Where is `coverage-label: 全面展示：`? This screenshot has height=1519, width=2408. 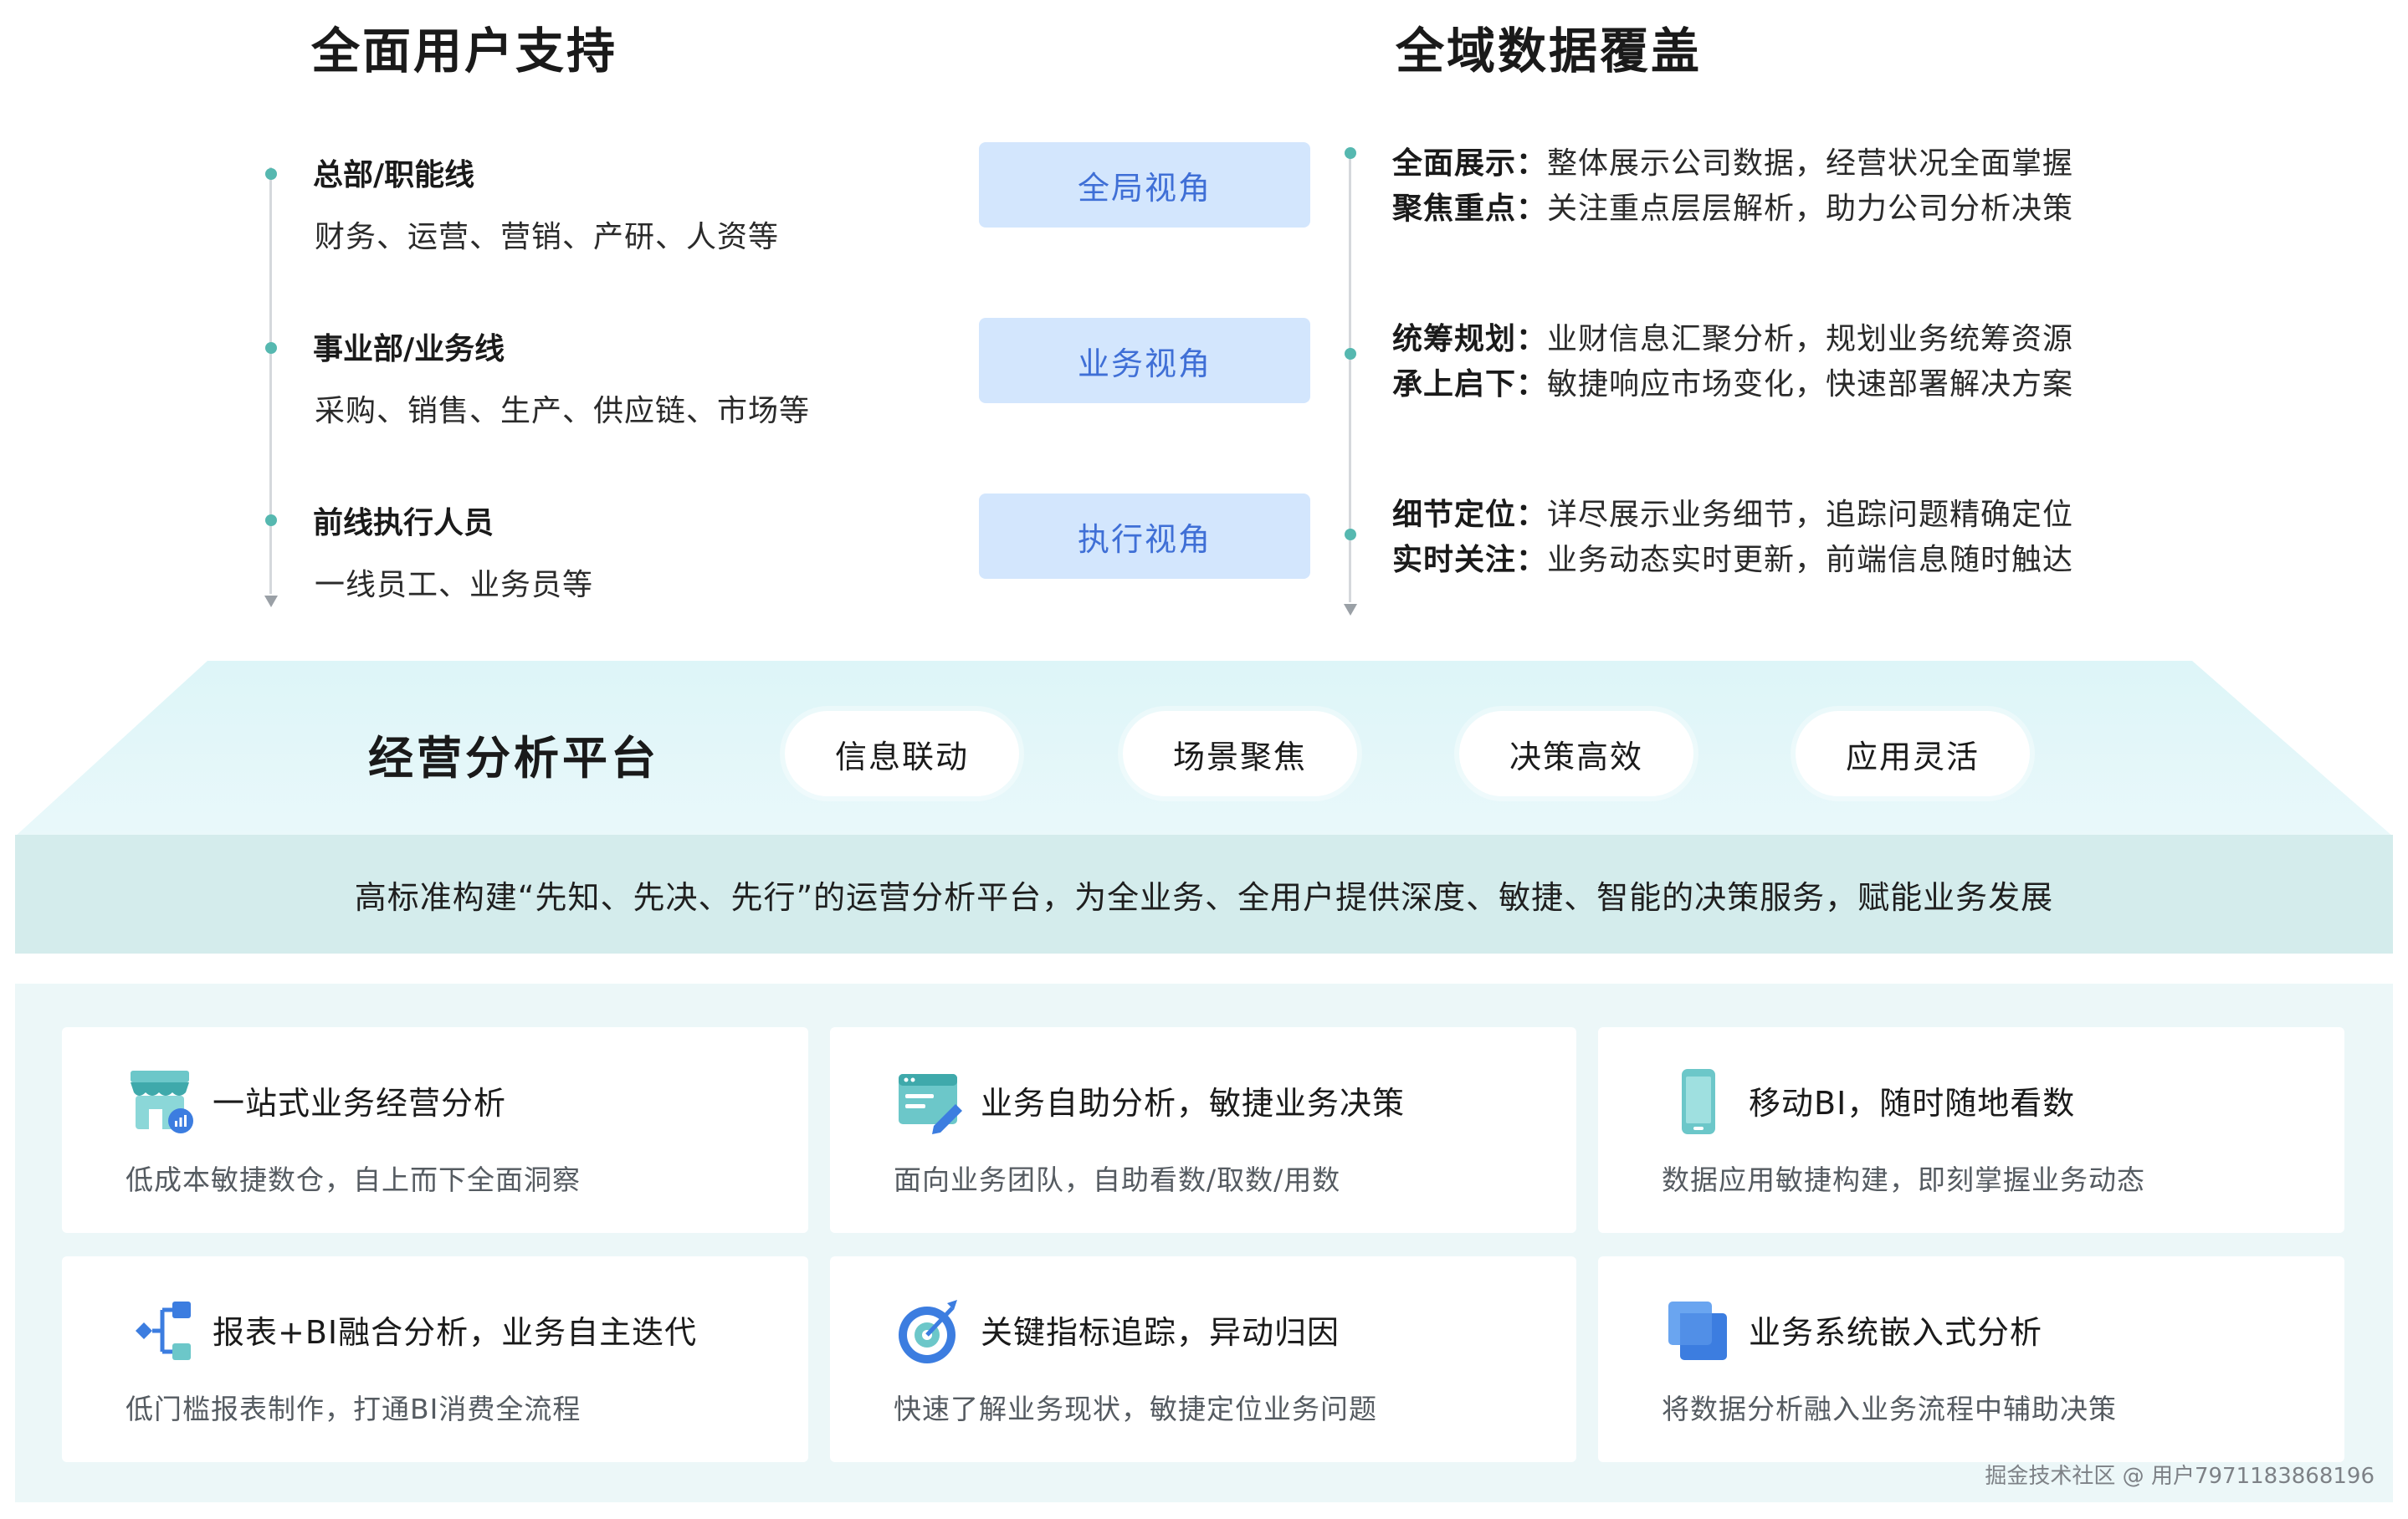
coverage-label: 全面展示： is located at coordinates (1470, 163).